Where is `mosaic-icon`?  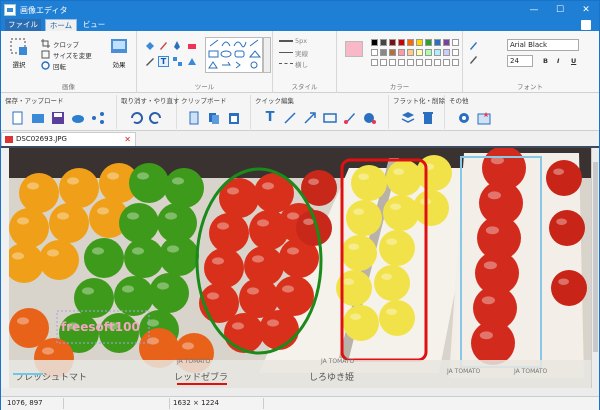 mosaic-icon is located at coordinates (177, 61).